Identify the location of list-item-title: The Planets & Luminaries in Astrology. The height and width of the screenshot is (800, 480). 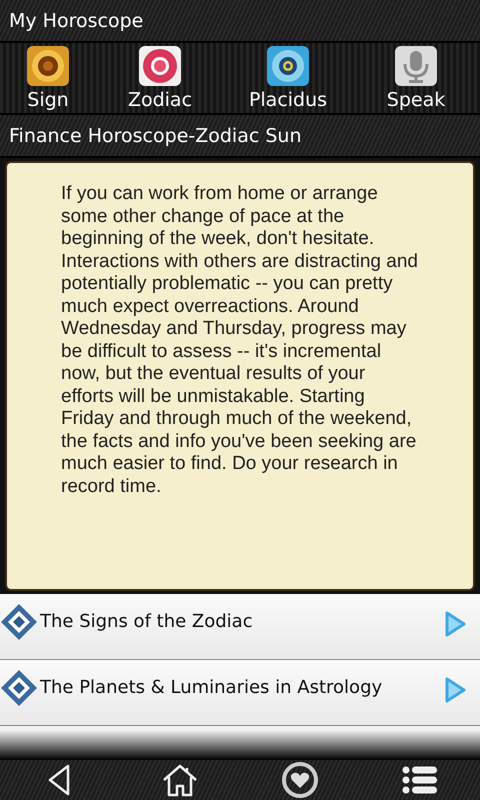
(212, 687).